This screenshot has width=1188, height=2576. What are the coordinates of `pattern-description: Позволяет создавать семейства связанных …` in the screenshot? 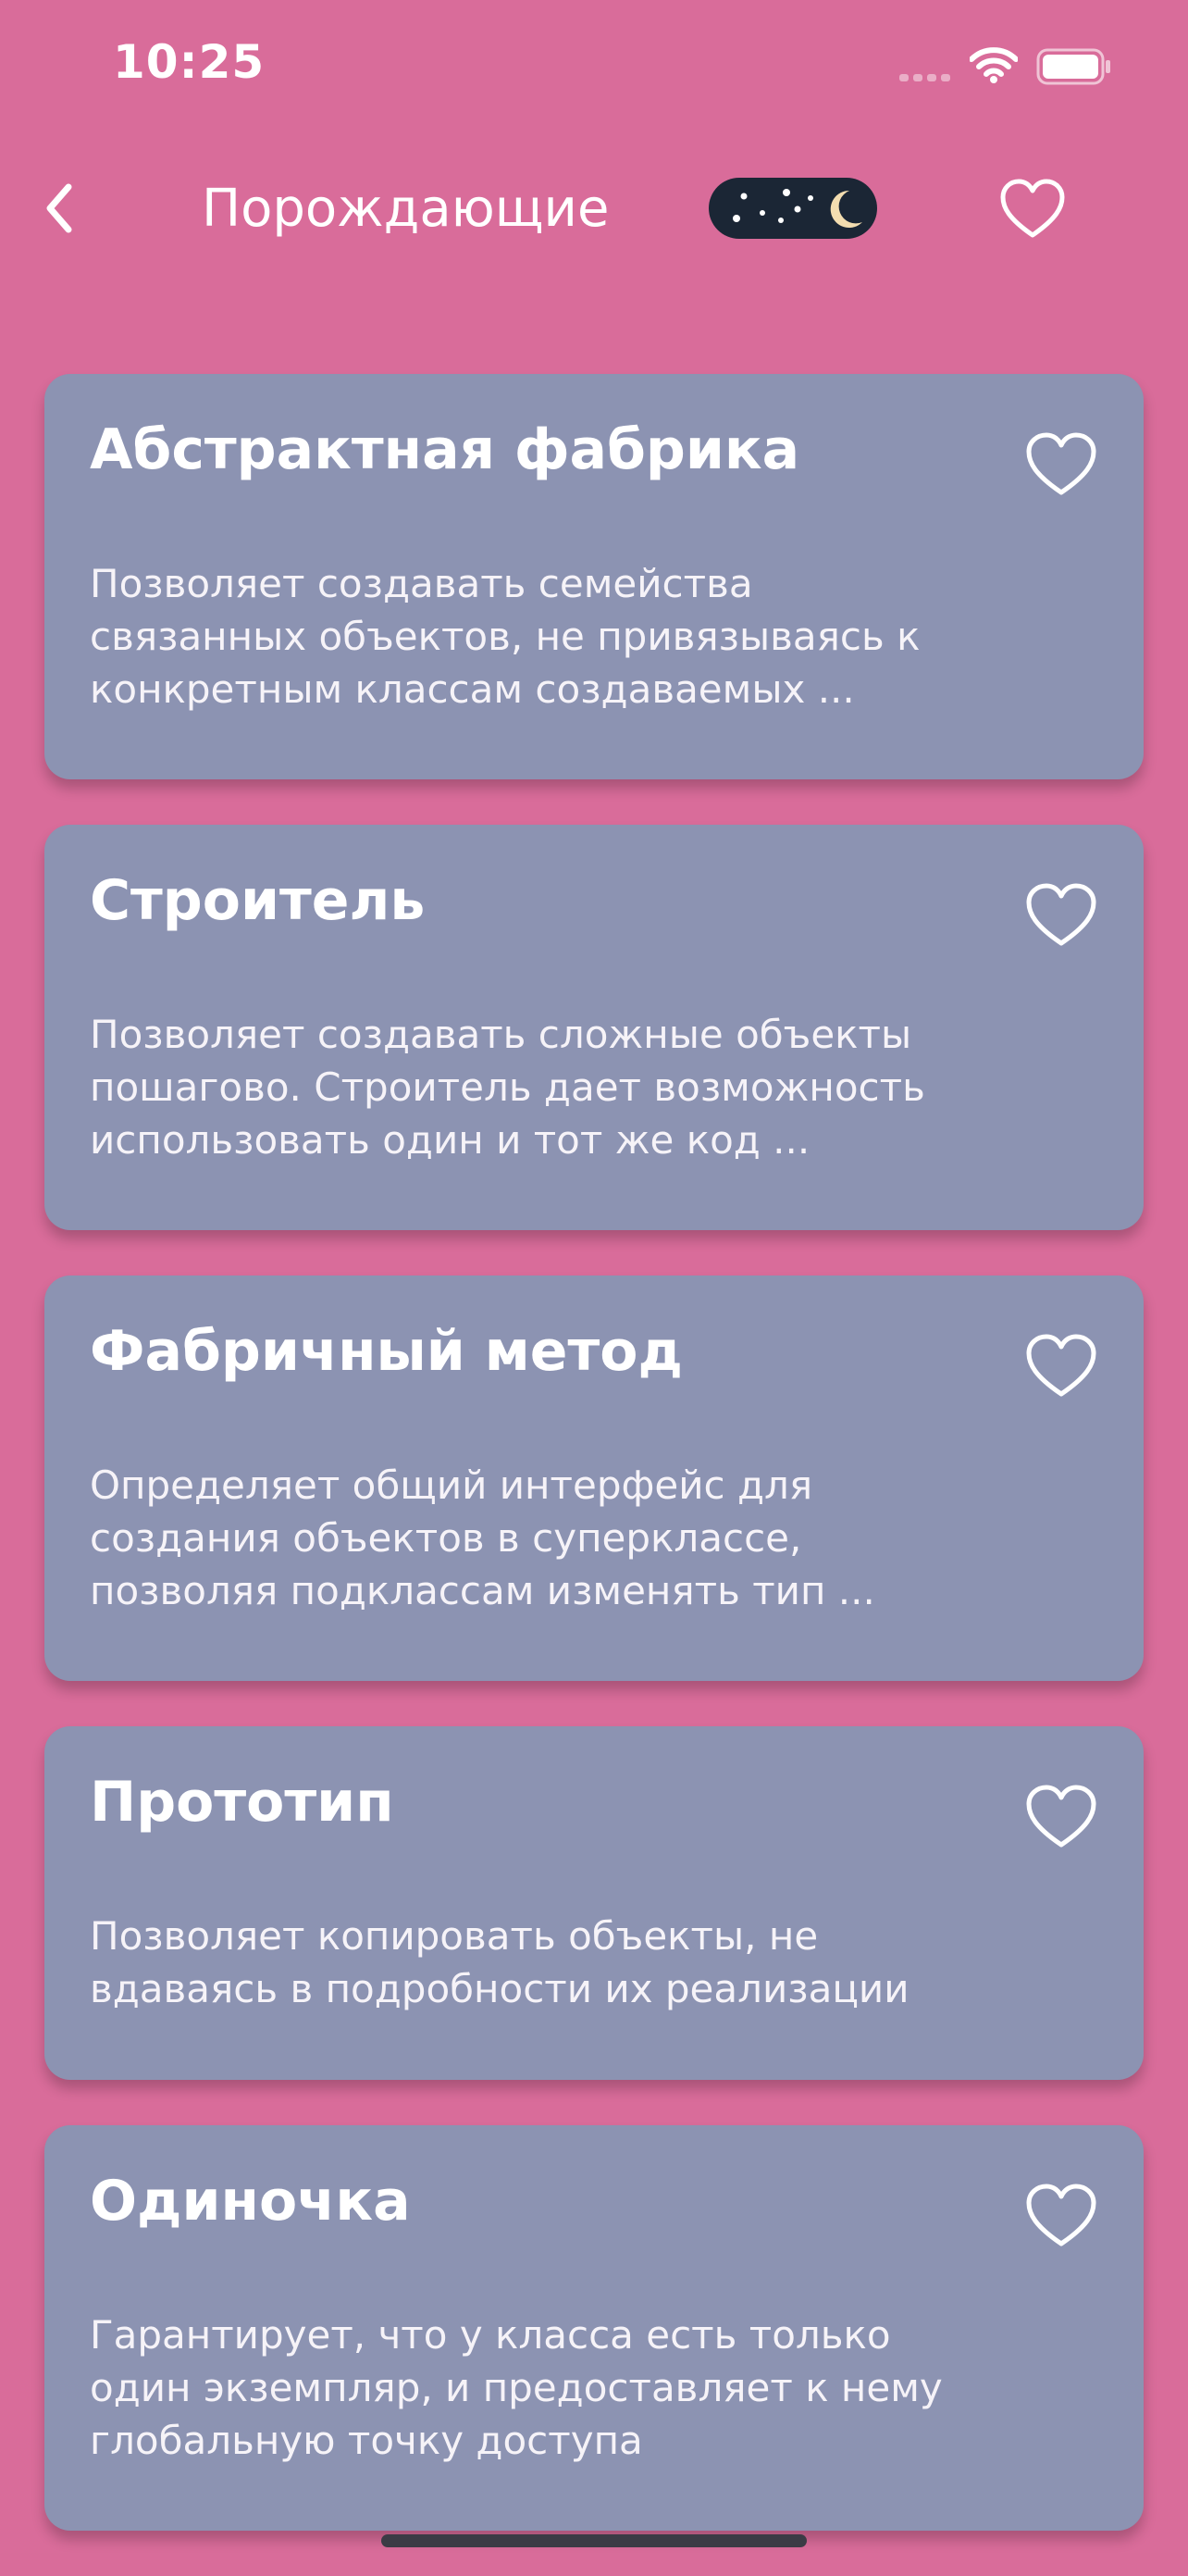 It's located at (505, 636).